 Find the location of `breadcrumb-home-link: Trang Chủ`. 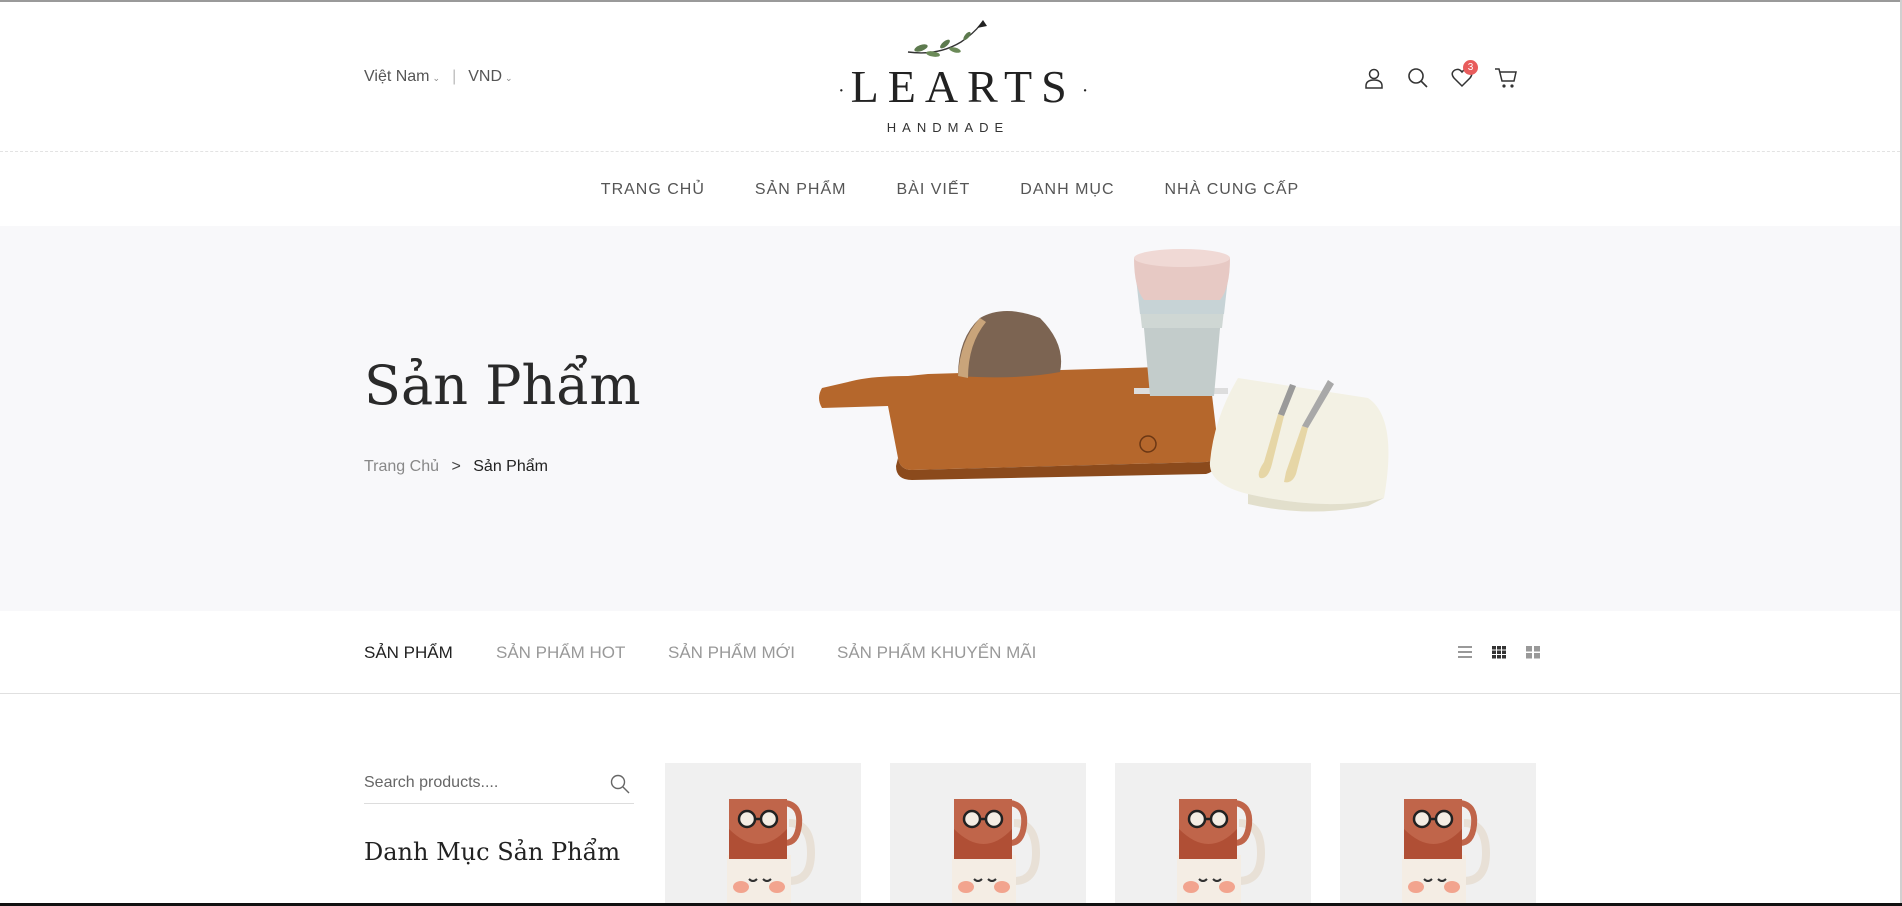

breadcrumb-home-link: Trang Chủ is located at coordinates (401, 466).